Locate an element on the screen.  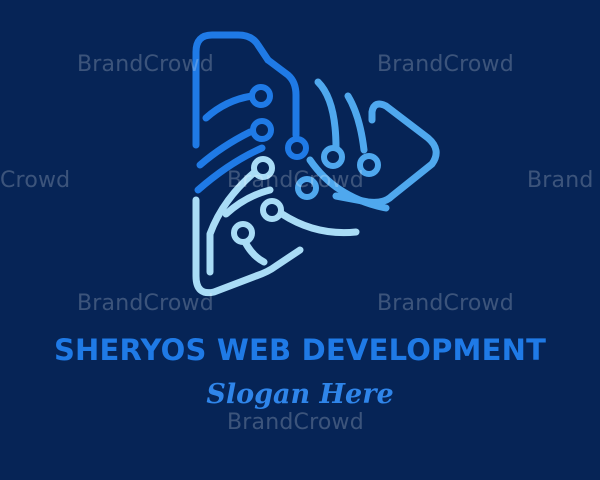
logo-outer-mid-path is located at coordinates (327, 115).